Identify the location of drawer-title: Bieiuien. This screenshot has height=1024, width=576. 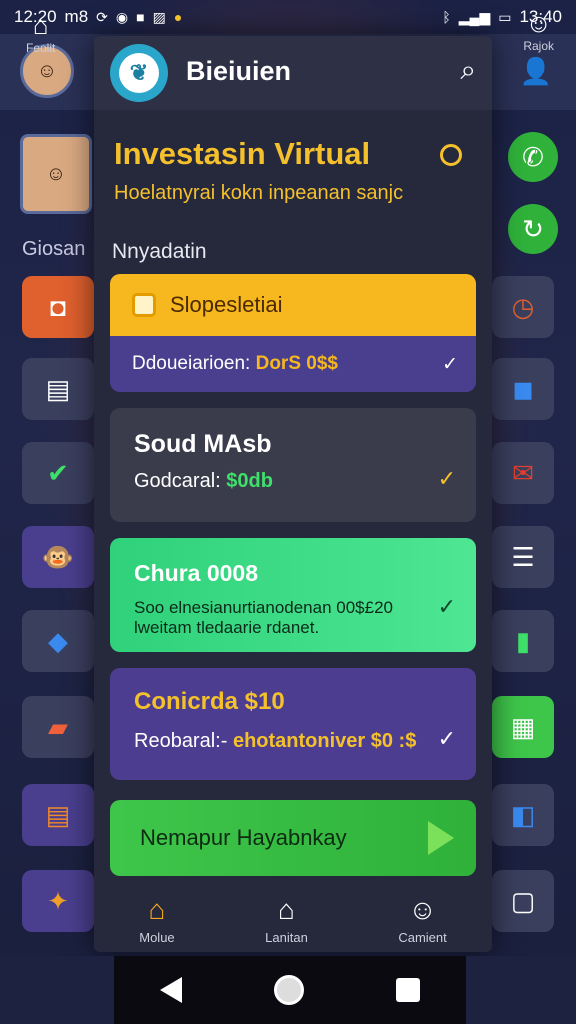
(239, 71).